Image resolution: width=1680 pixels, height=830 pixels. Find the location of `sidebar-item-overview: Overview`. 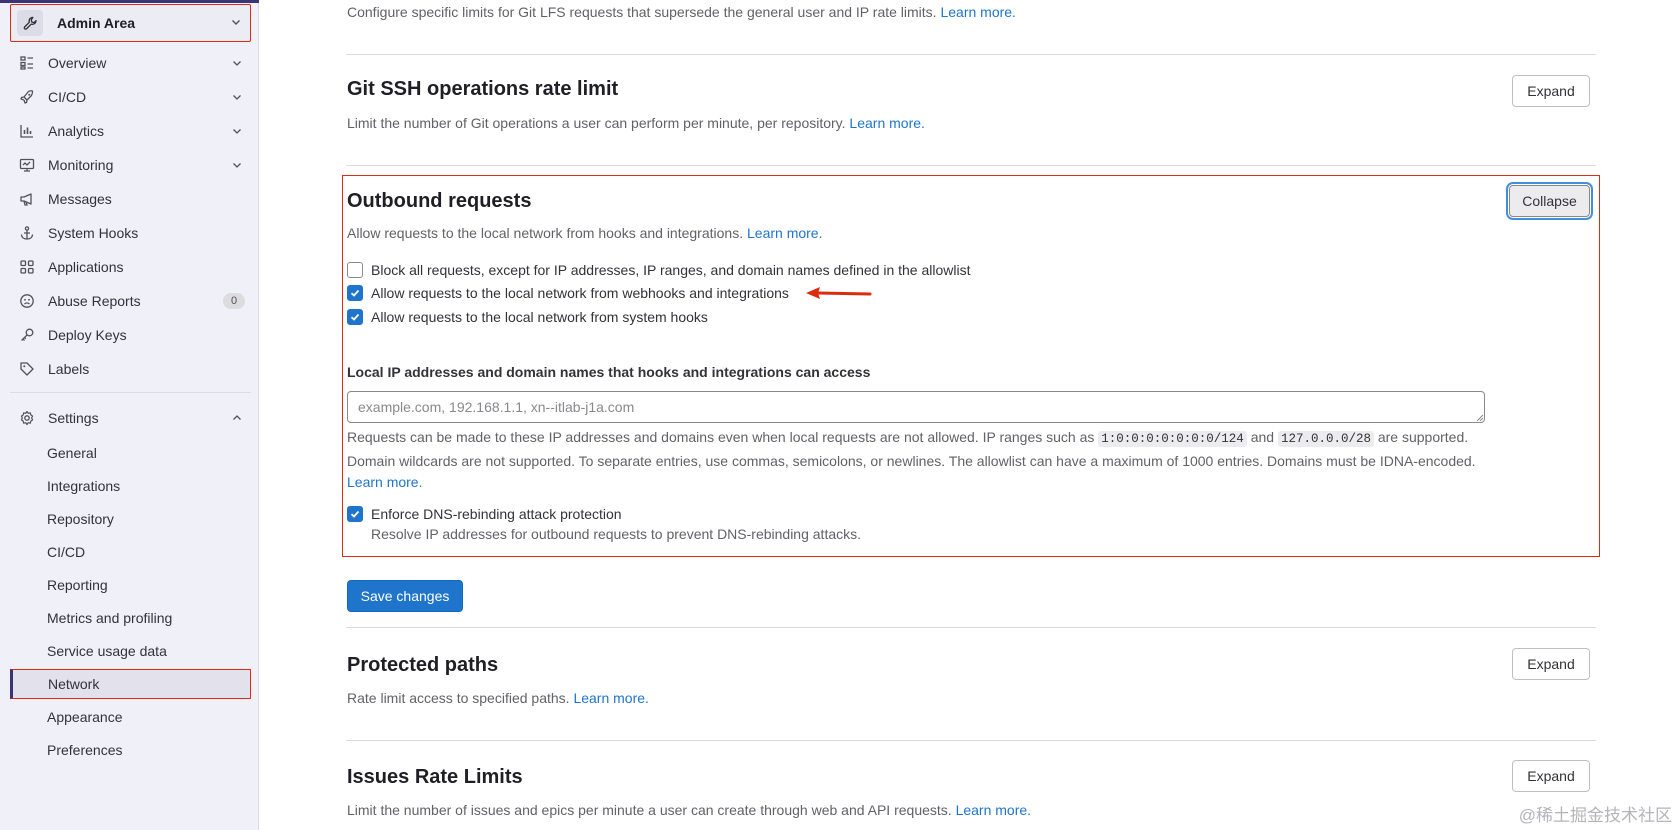

sidebar-item-overview: Overview is located at coordinates (130, 63).